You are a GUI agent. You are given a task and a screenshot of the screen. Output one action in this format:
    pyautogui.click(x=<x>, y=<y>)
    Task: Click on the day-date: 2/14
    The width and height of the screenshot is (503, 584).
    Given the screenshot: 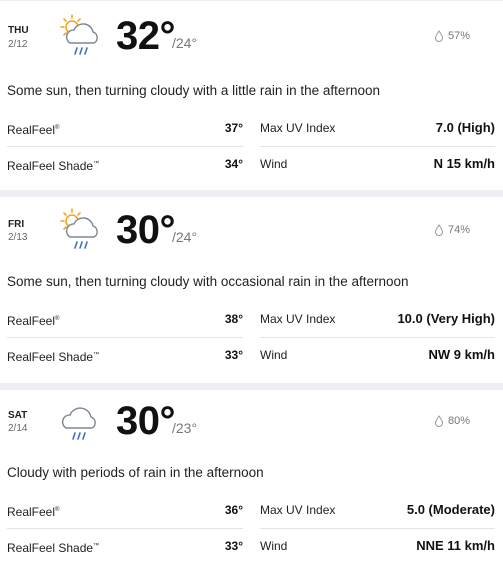 What is the action you would take?
    pyautogui.click(x=18, y=428)
    